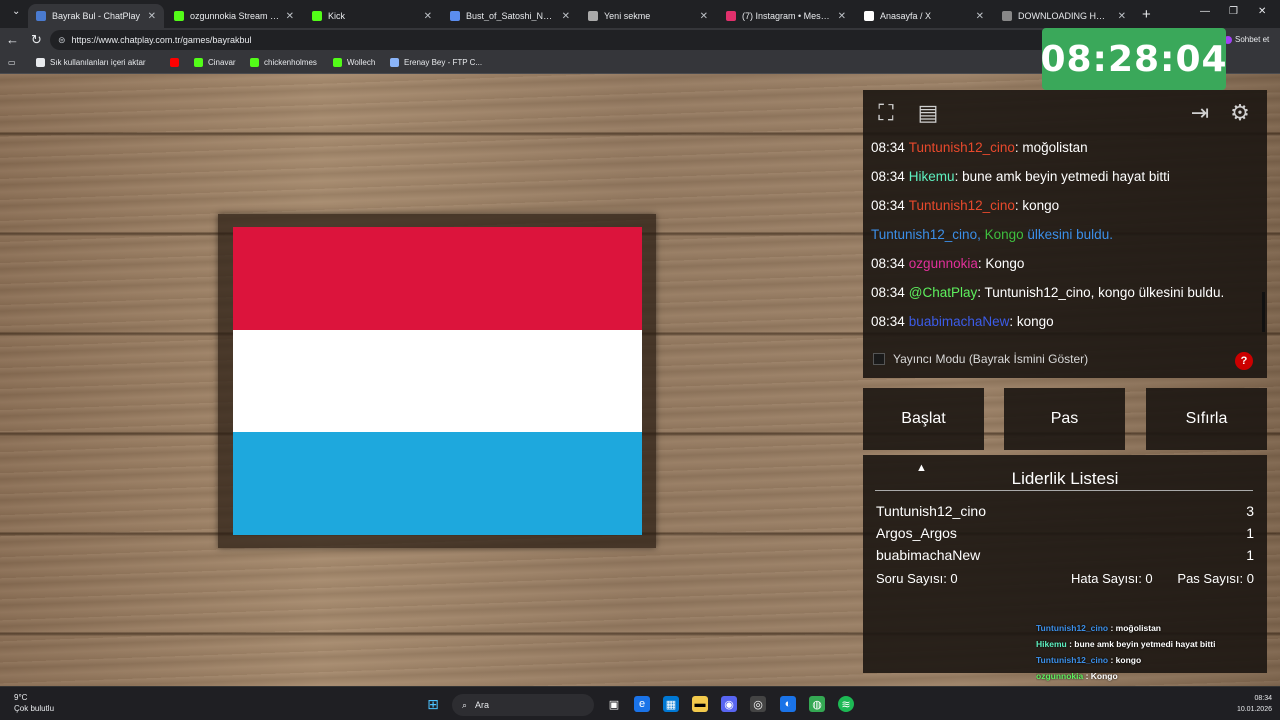  Describe the element at coordinates (36, 40) in the screenshot. I see `reload-button: ↻` at that location.